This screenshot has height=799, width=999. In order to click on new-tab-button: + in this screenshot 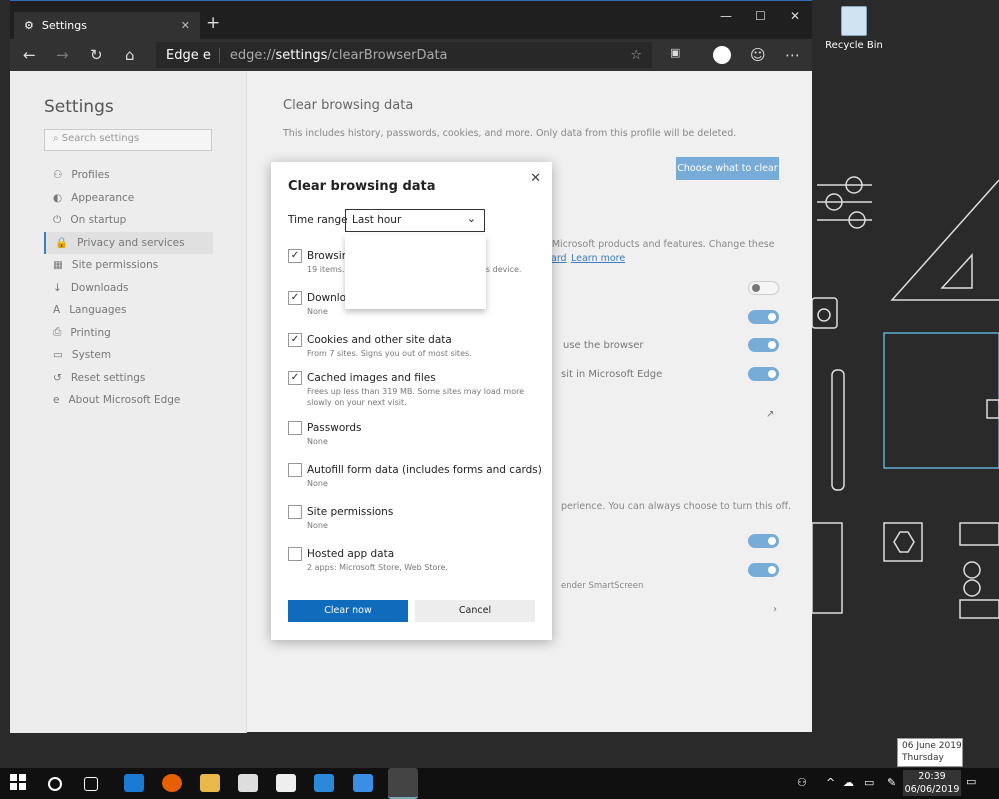, I will do `click(213, 23)`.